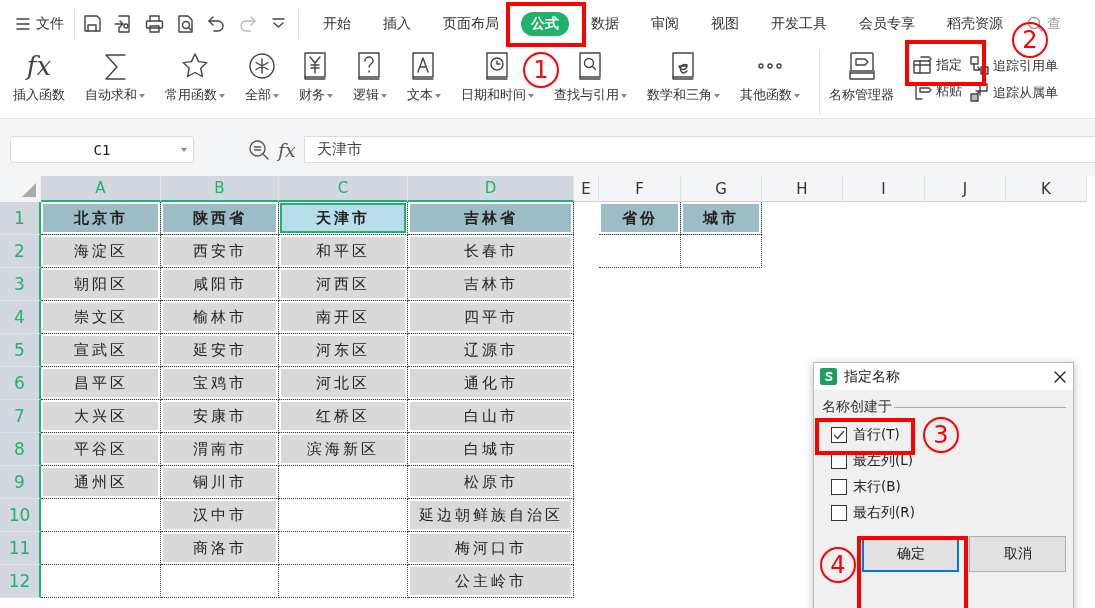 This screenshot has height=608, width=1095. Describe the element at coordinates (640, 189) in the screenshot. I see `column-header: F` at that location.